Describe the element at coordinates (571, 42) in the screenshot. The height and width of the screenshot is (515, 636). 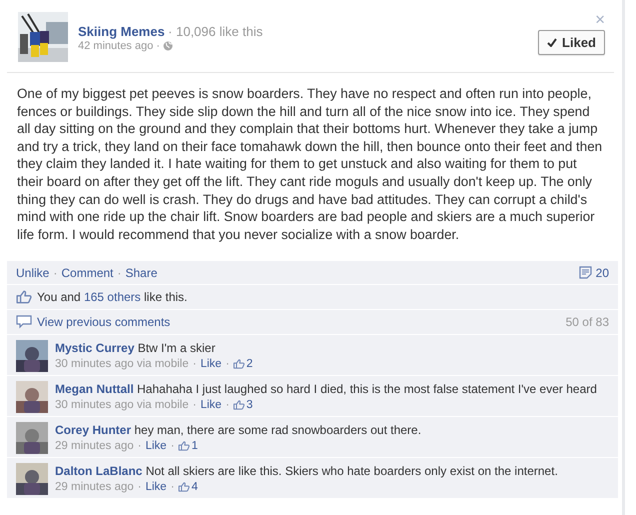
I see `liked-button: Liked` at that location.